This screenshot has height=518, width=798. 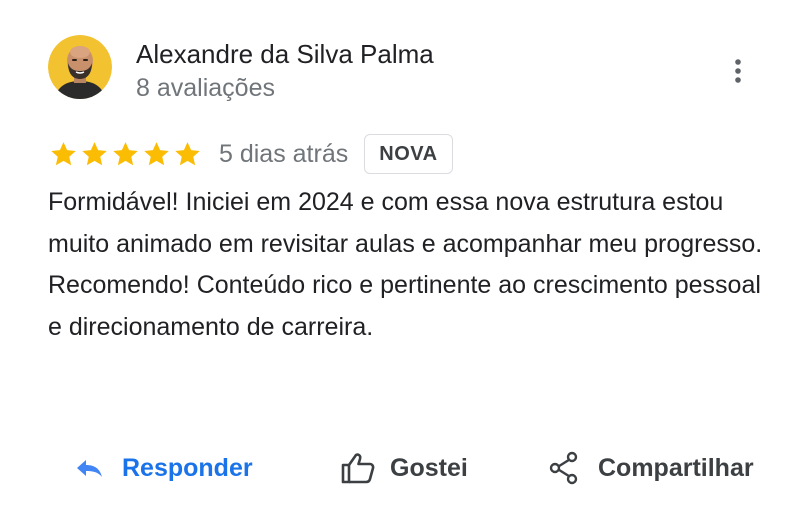 I want to click on star-rating, so click(x=125, y=154).